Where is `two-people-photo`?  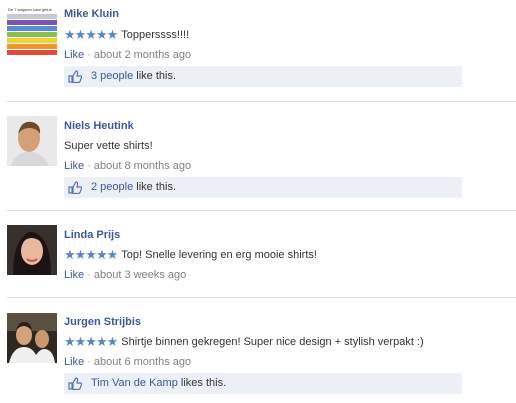 two-people-photo is located at coordinates (32, 338).